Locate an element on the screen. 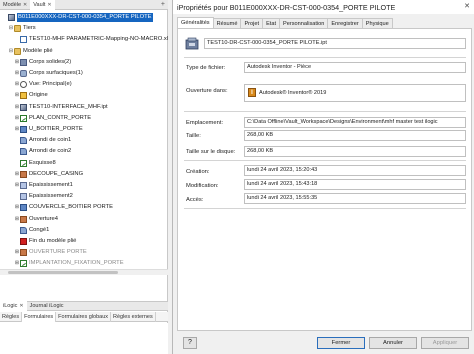 The image size is (474, 354). tab-ilogic-label: iLogic is located at coordinates (10, 306).